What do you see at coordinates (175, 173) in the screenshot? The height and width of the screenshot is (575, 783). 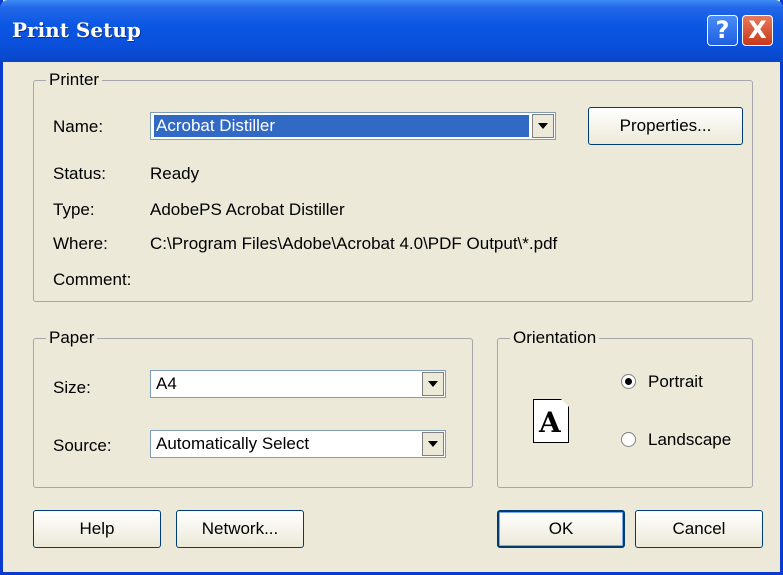 I see `status-value: Ready` at bounding box center [175, 173].